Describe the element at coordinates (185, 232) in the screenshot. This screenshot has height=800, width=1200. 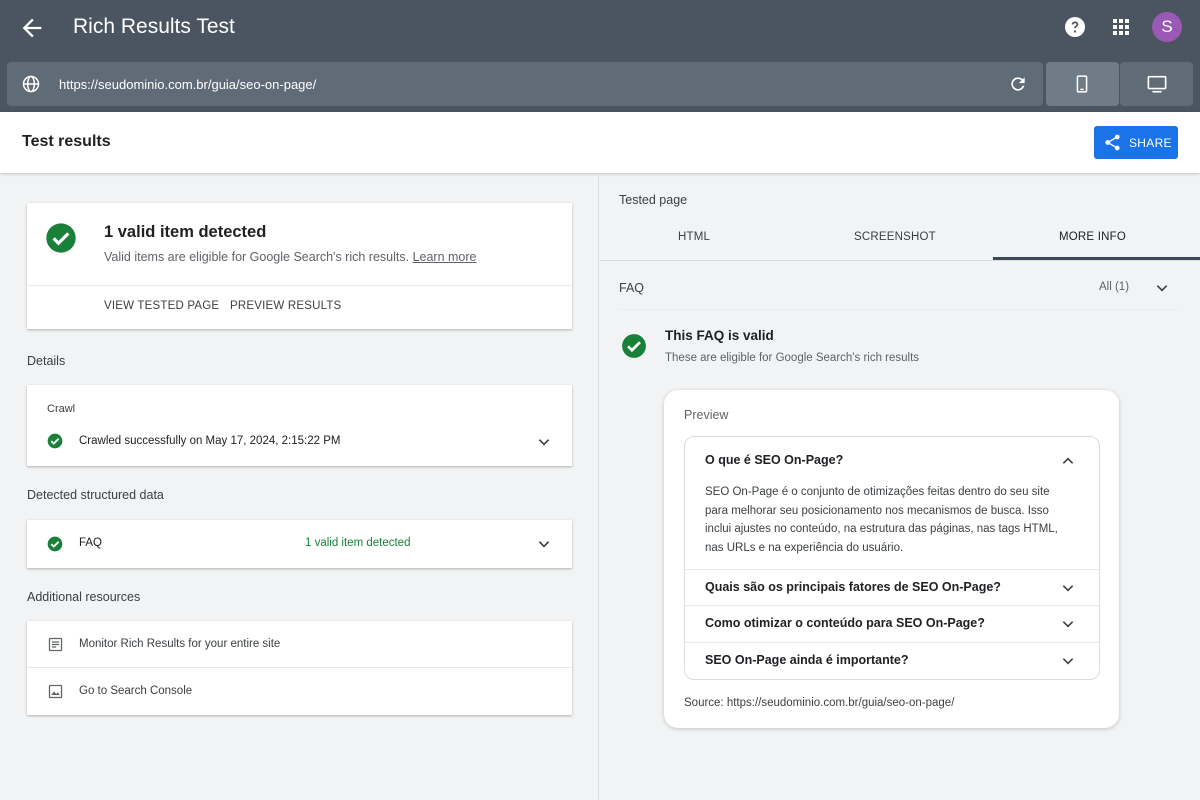
I see `summary-title: 1 valid item detected` at that location.